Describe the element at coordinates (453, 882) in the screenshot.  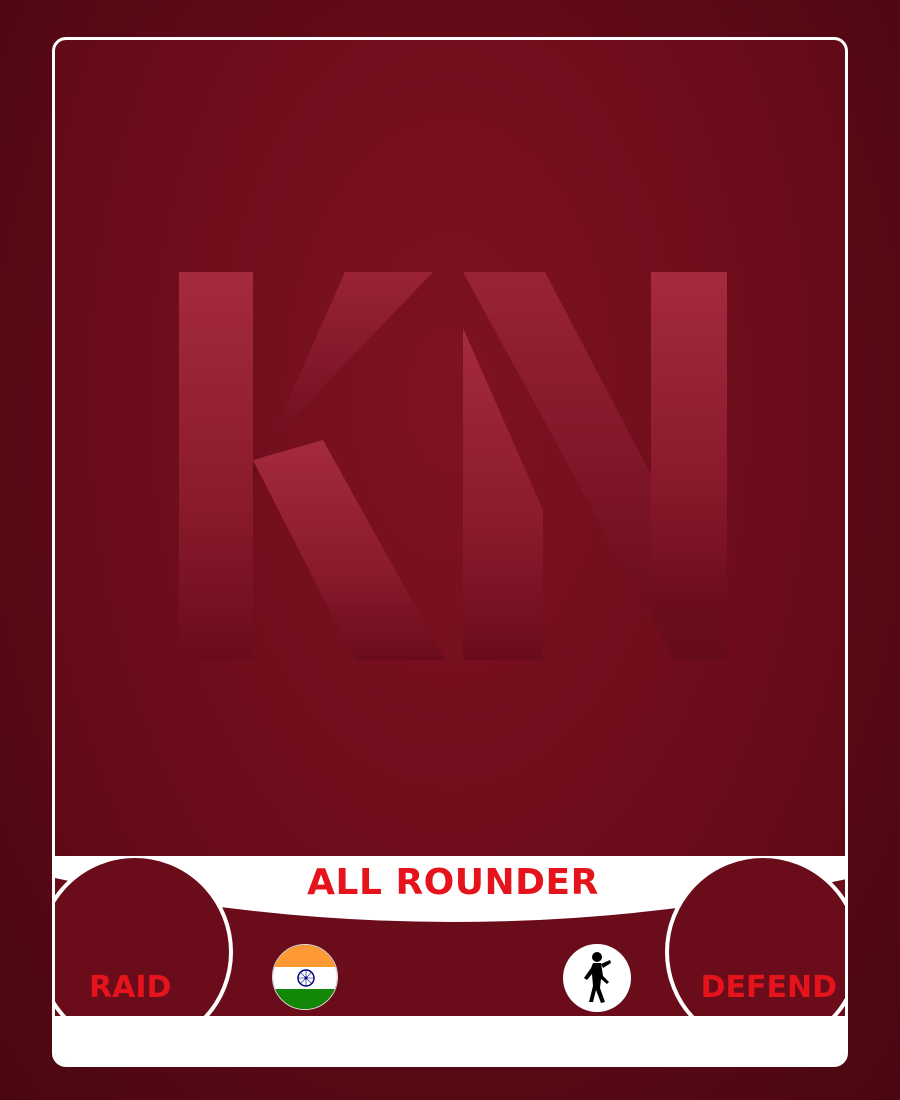
I see `player-role: ALL ROUNDER` at that location.